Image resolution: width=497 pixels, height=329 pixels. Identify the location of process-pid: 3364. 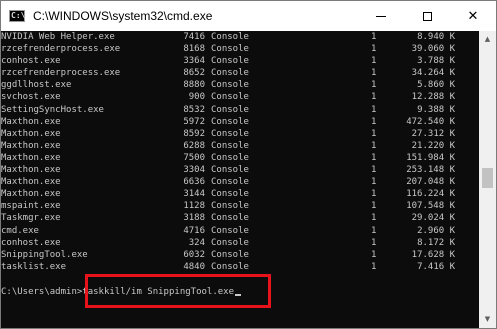
(194, 61).